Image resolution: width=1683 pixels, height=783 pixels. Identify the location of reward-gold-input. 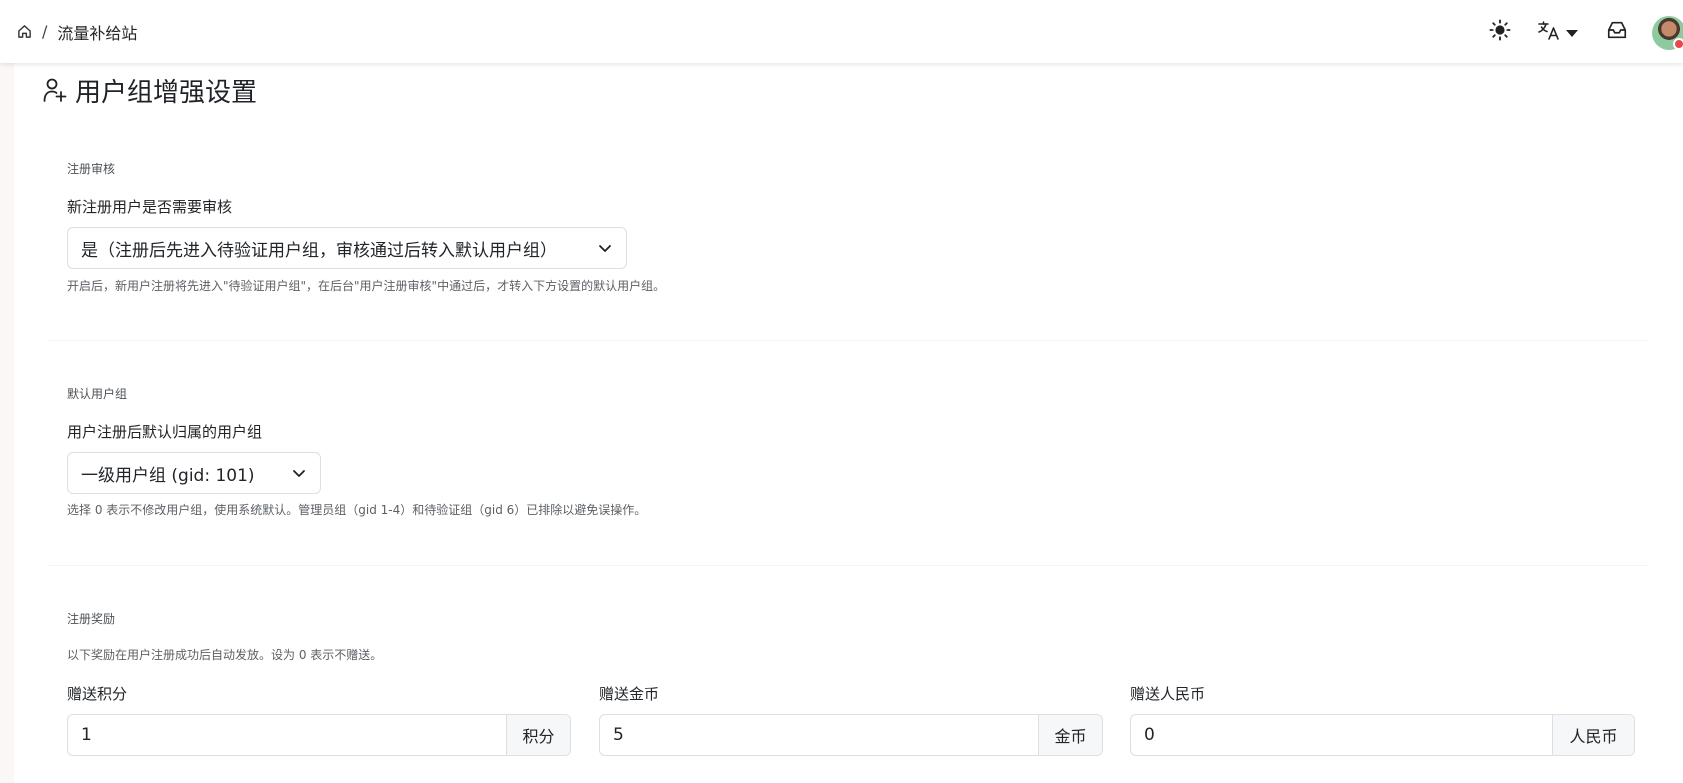
(819, 735).